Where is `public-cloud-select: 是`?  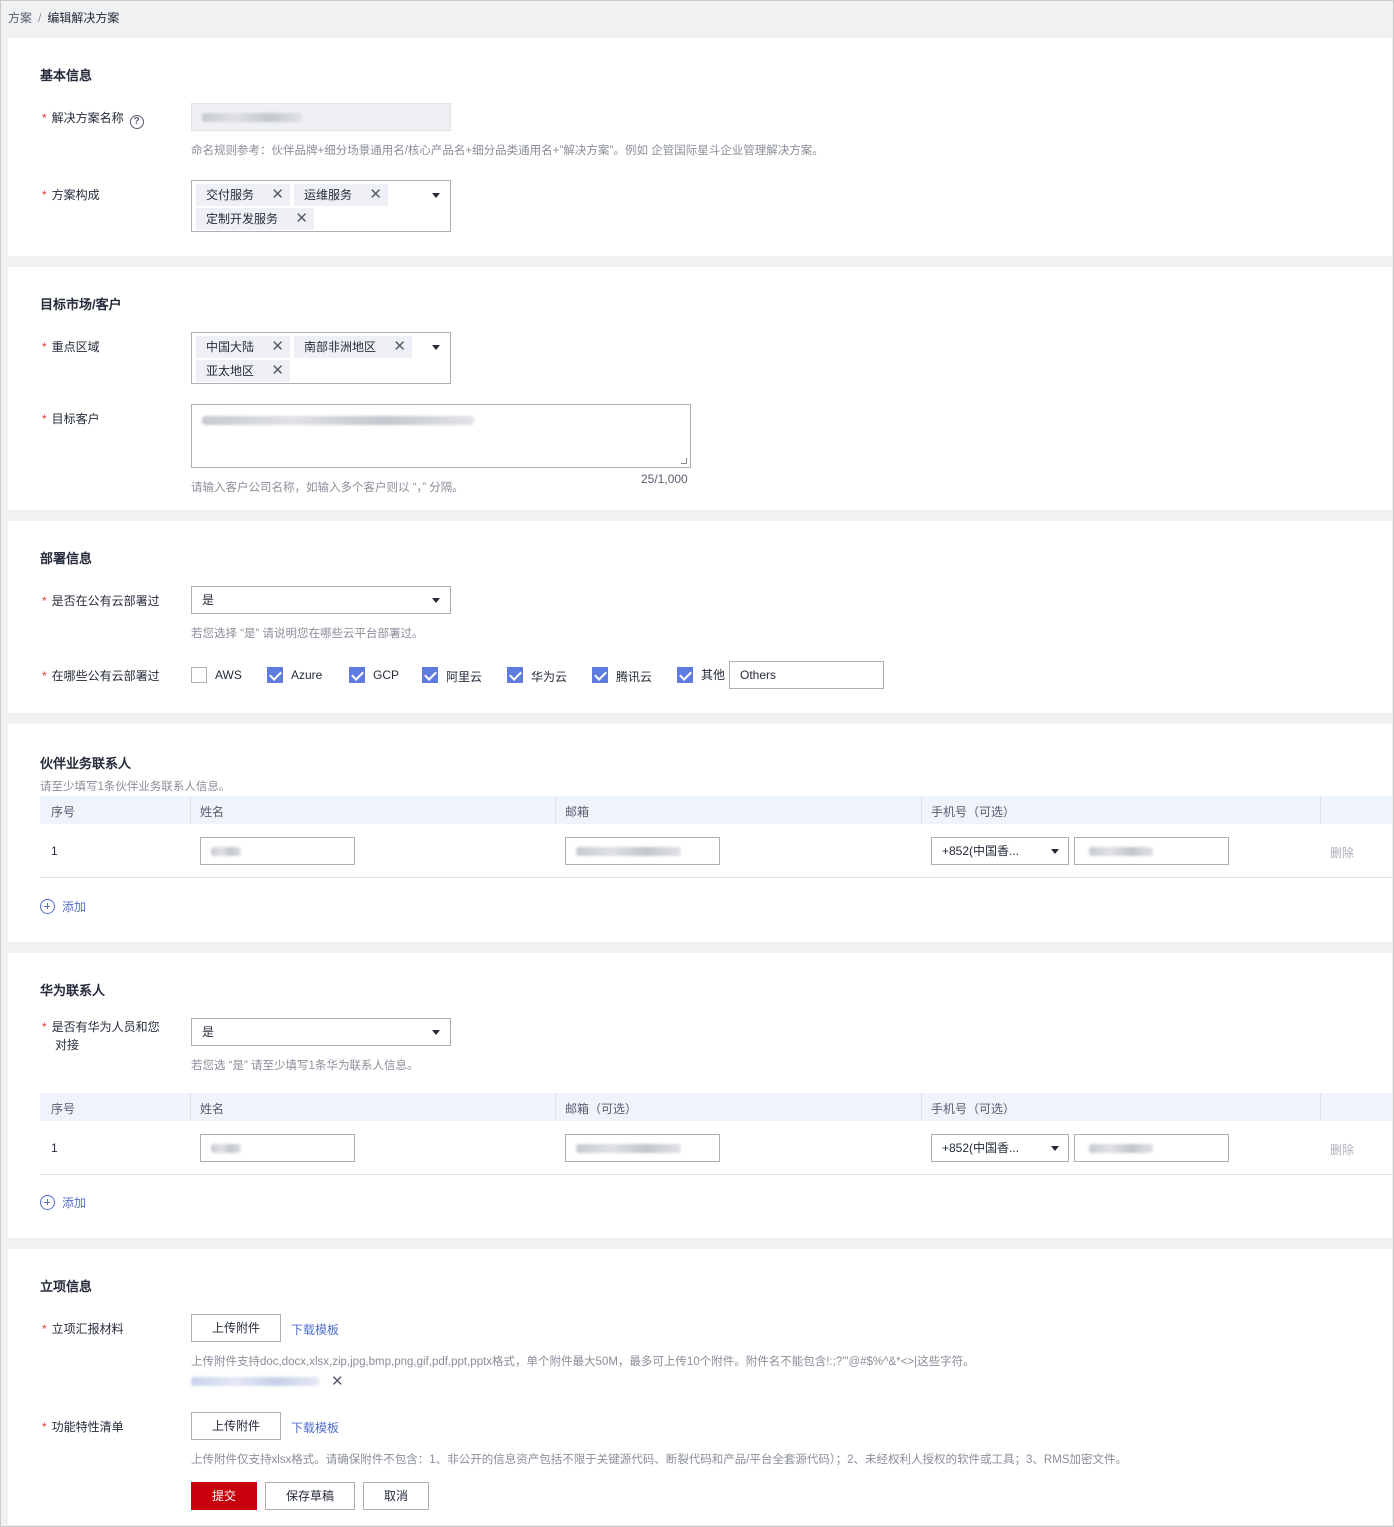 public-cloud-select: 是 is located at coordinates (321, 600).